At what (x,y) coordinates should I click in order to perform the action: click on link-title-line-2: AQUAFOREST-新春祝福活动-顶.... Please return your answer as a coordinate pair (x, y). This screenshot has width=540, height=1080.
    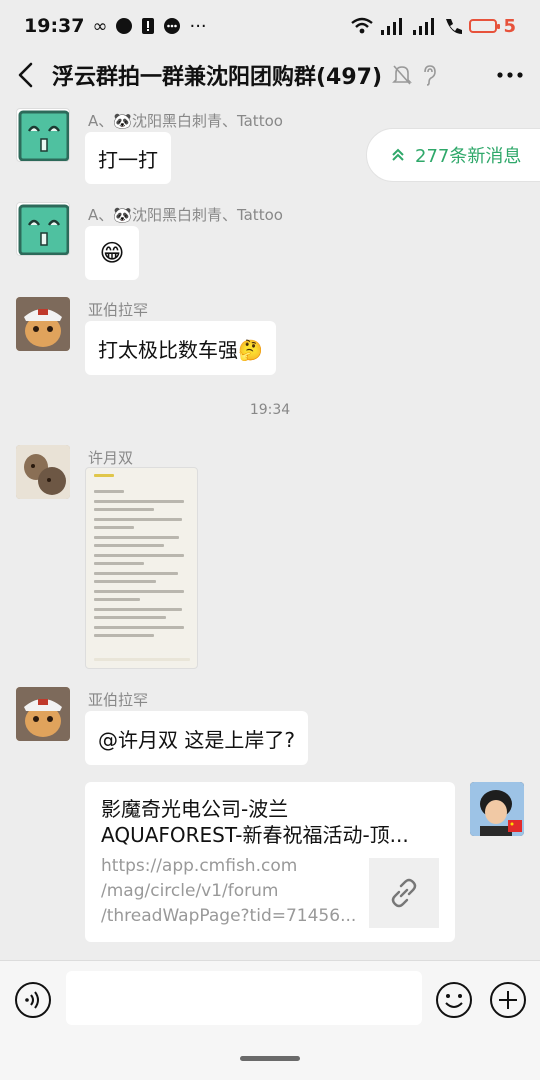
    Looking at the image, I should click on (255, 835).